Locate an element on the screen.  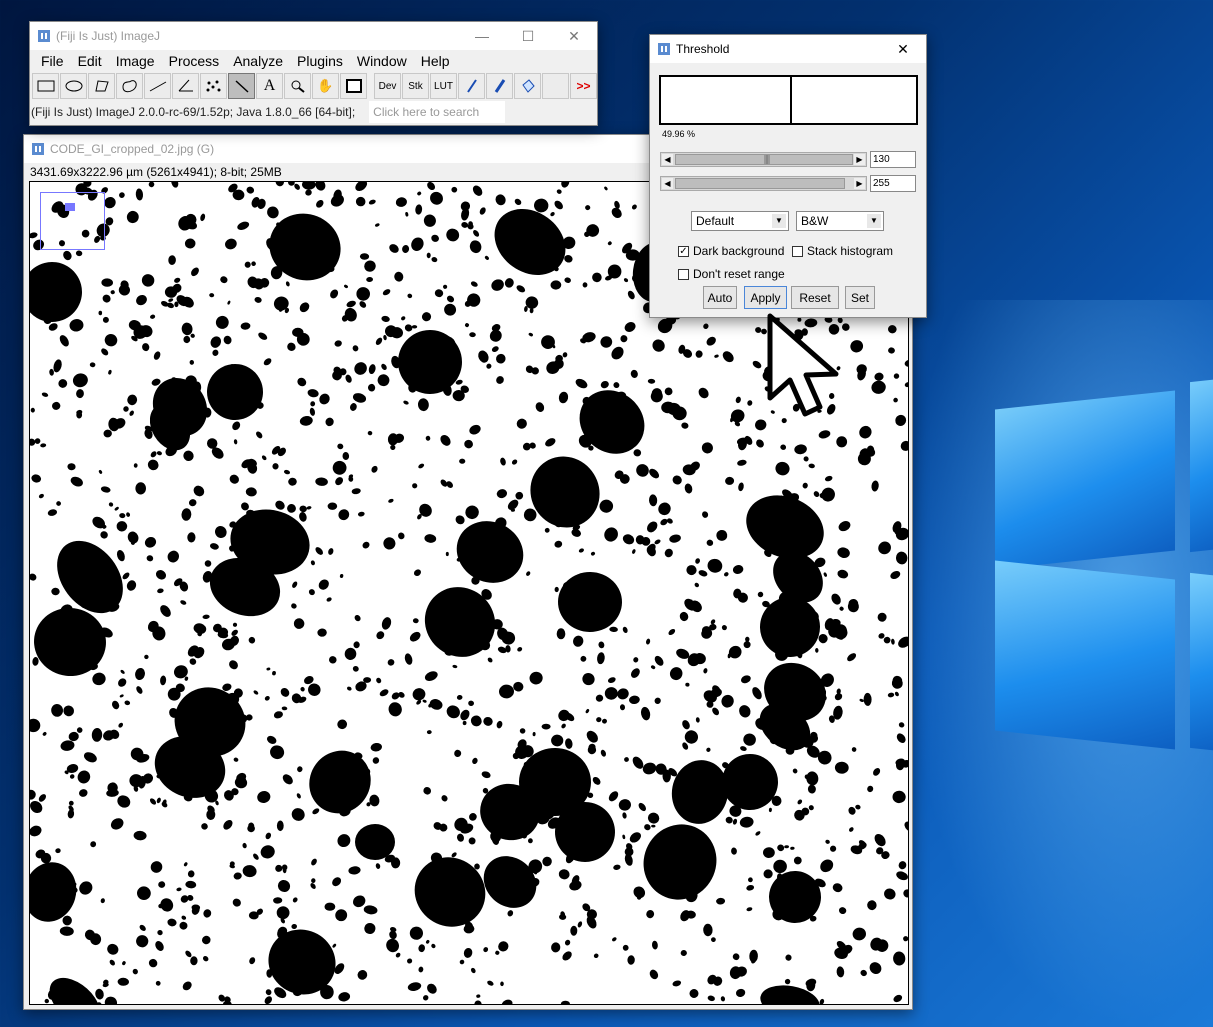
pencil-icon is located at coordinates (471, 86).